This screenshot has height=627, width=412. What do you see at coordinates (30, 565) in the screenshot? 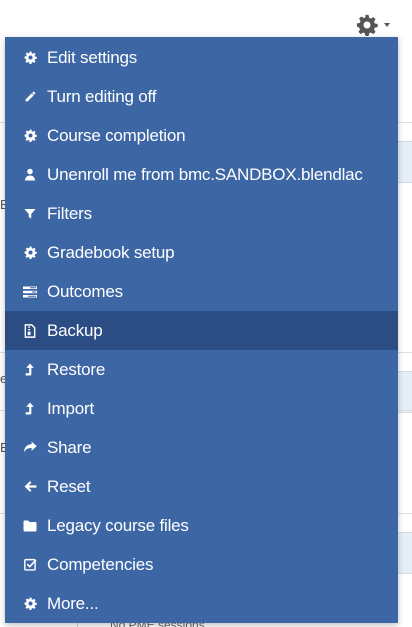
I see `checkbox-icon` at bounding box center [30, 565].